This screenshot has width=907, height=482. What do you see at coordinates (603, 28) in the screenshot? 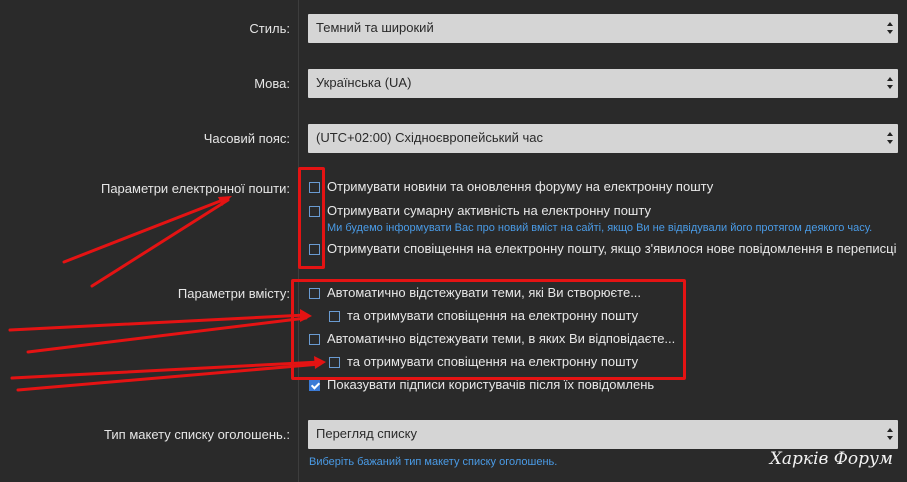
I see `style-select: Темний та широкий` at bounding box center [603, 28].